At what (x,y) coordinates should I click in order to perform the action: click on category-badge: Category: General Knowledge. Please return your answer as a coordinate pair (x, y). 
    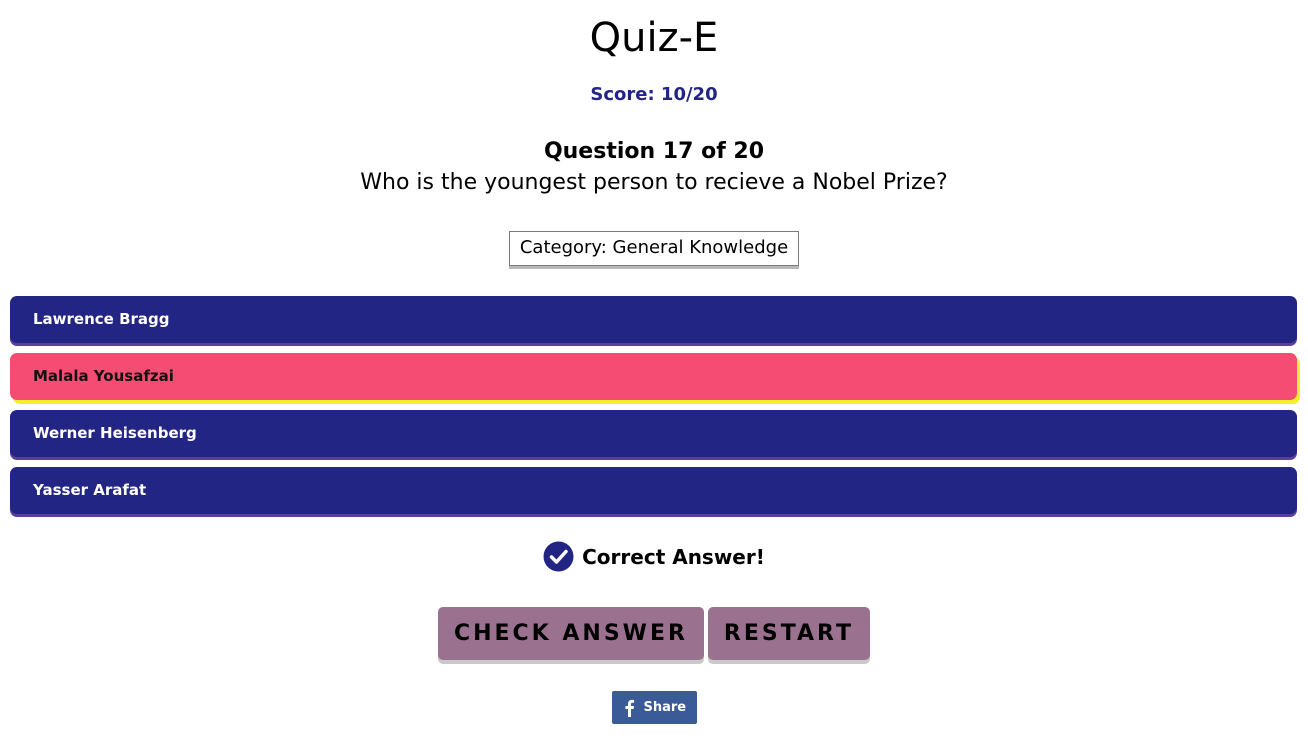
    Looking at the image, I should click on (654, 248).